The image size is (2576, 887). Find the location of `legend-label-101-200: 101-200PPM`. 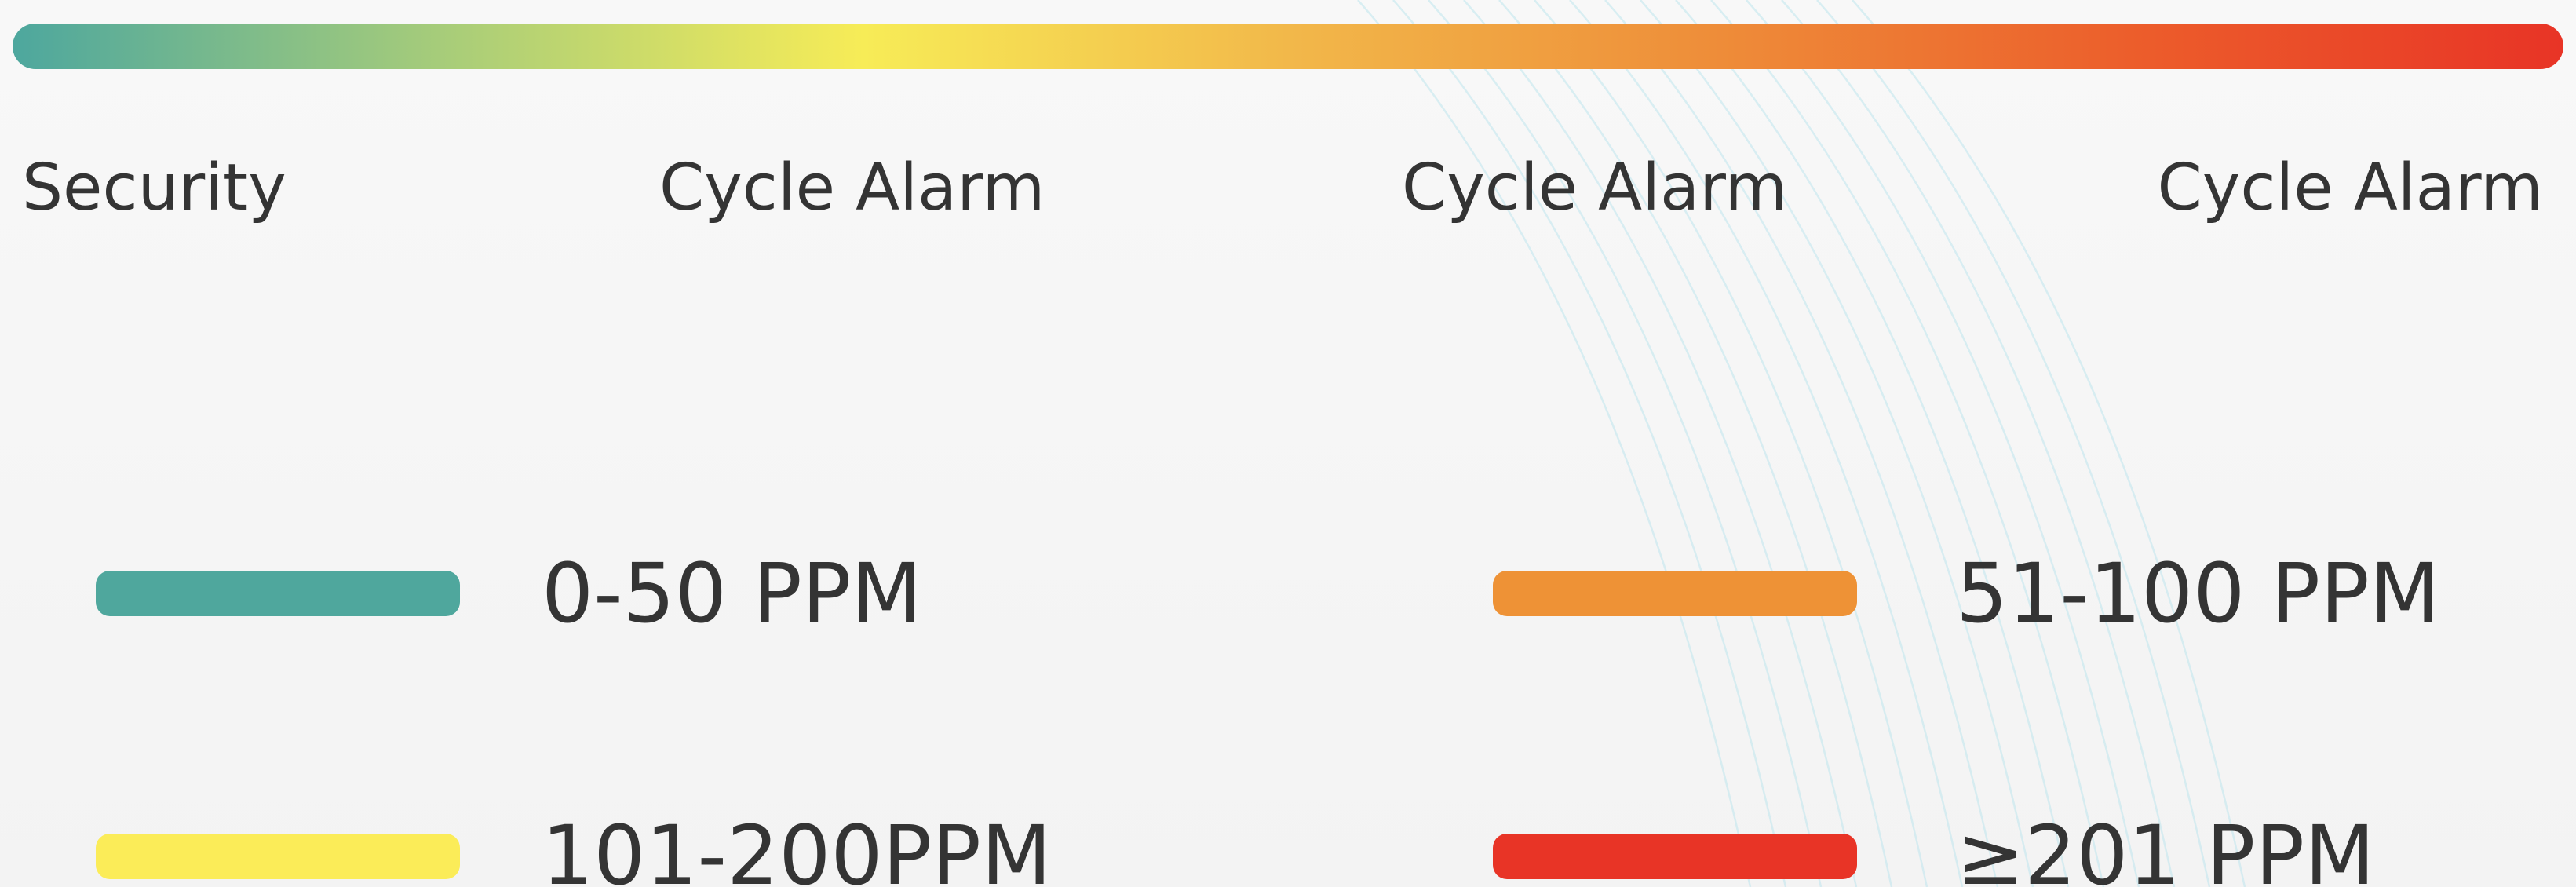

legend-label-101-200: 101-200PPM is located at coordinates (797, 847).